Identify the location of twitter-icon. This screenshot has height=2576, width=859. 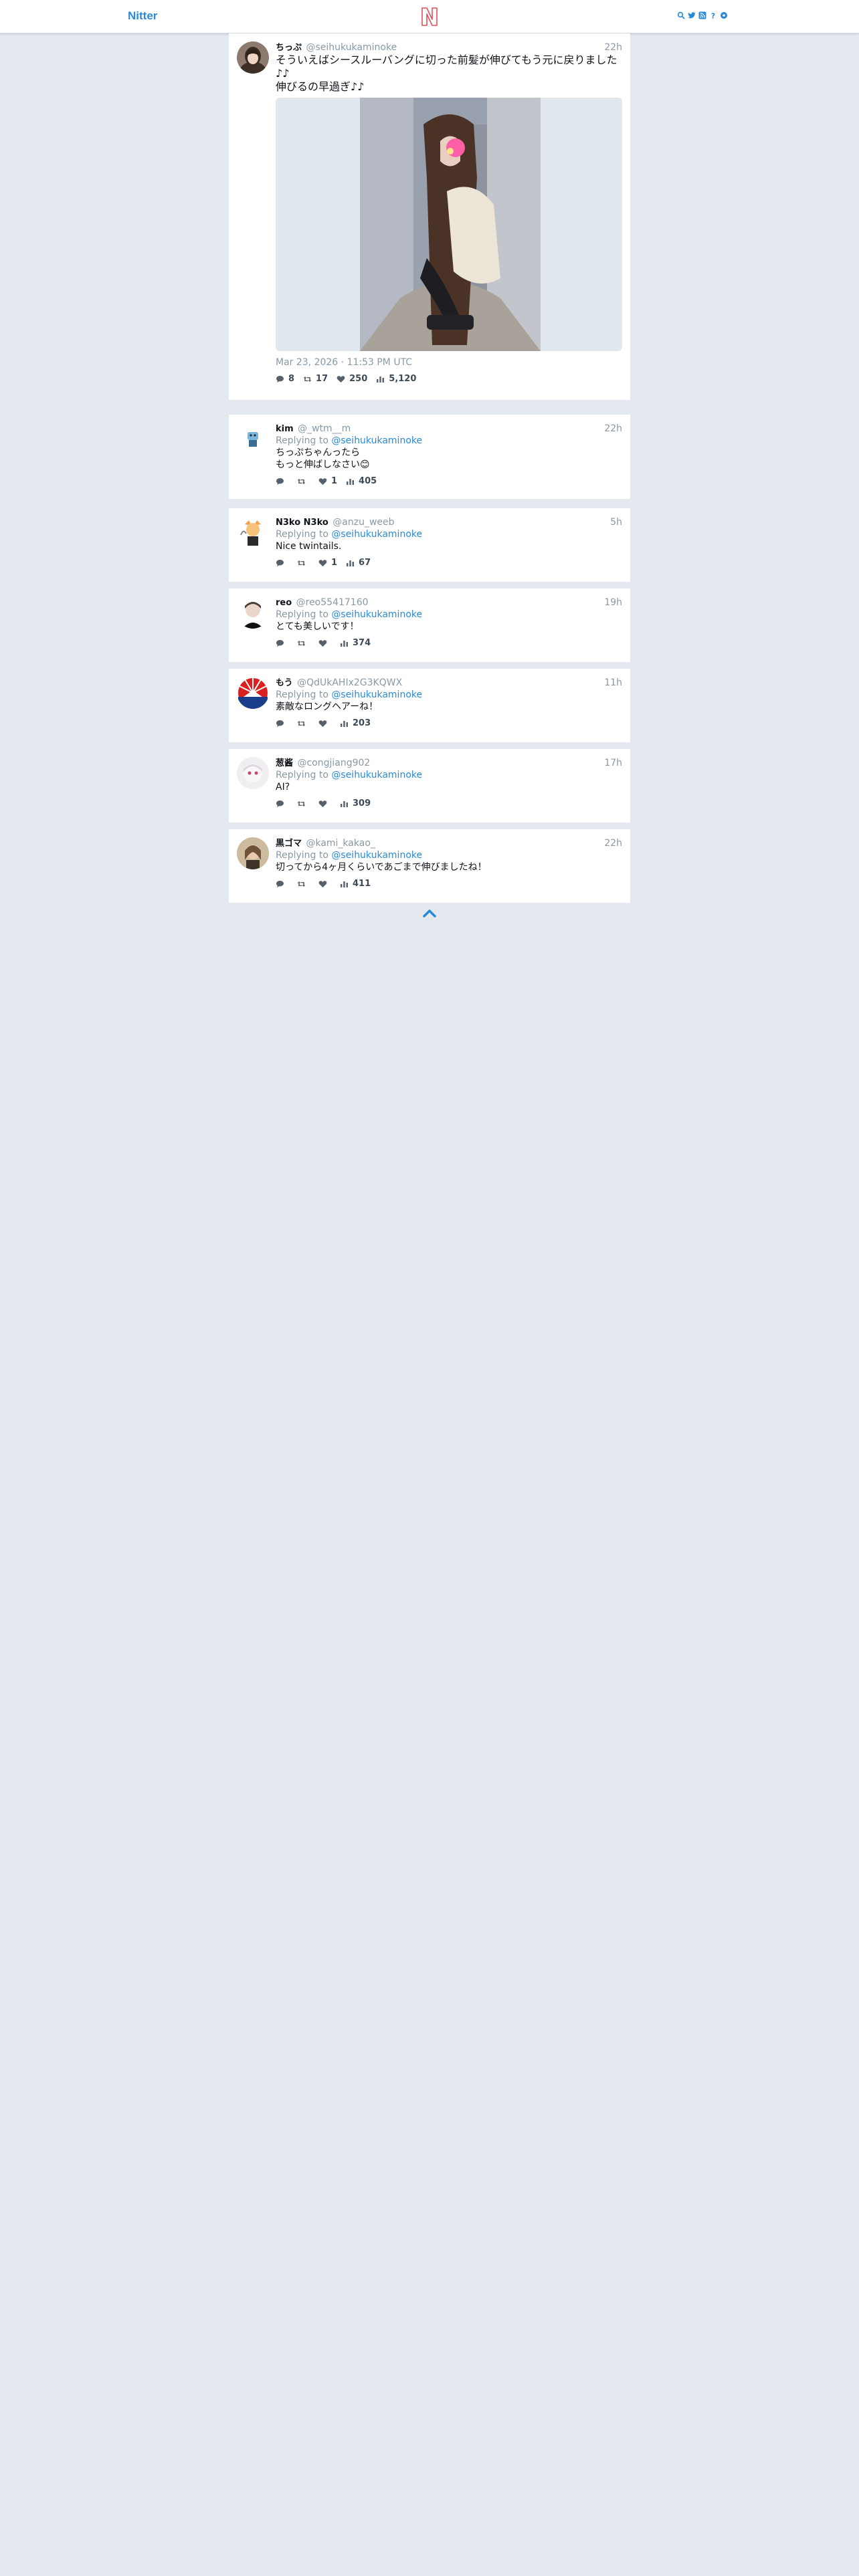
(692, 16).